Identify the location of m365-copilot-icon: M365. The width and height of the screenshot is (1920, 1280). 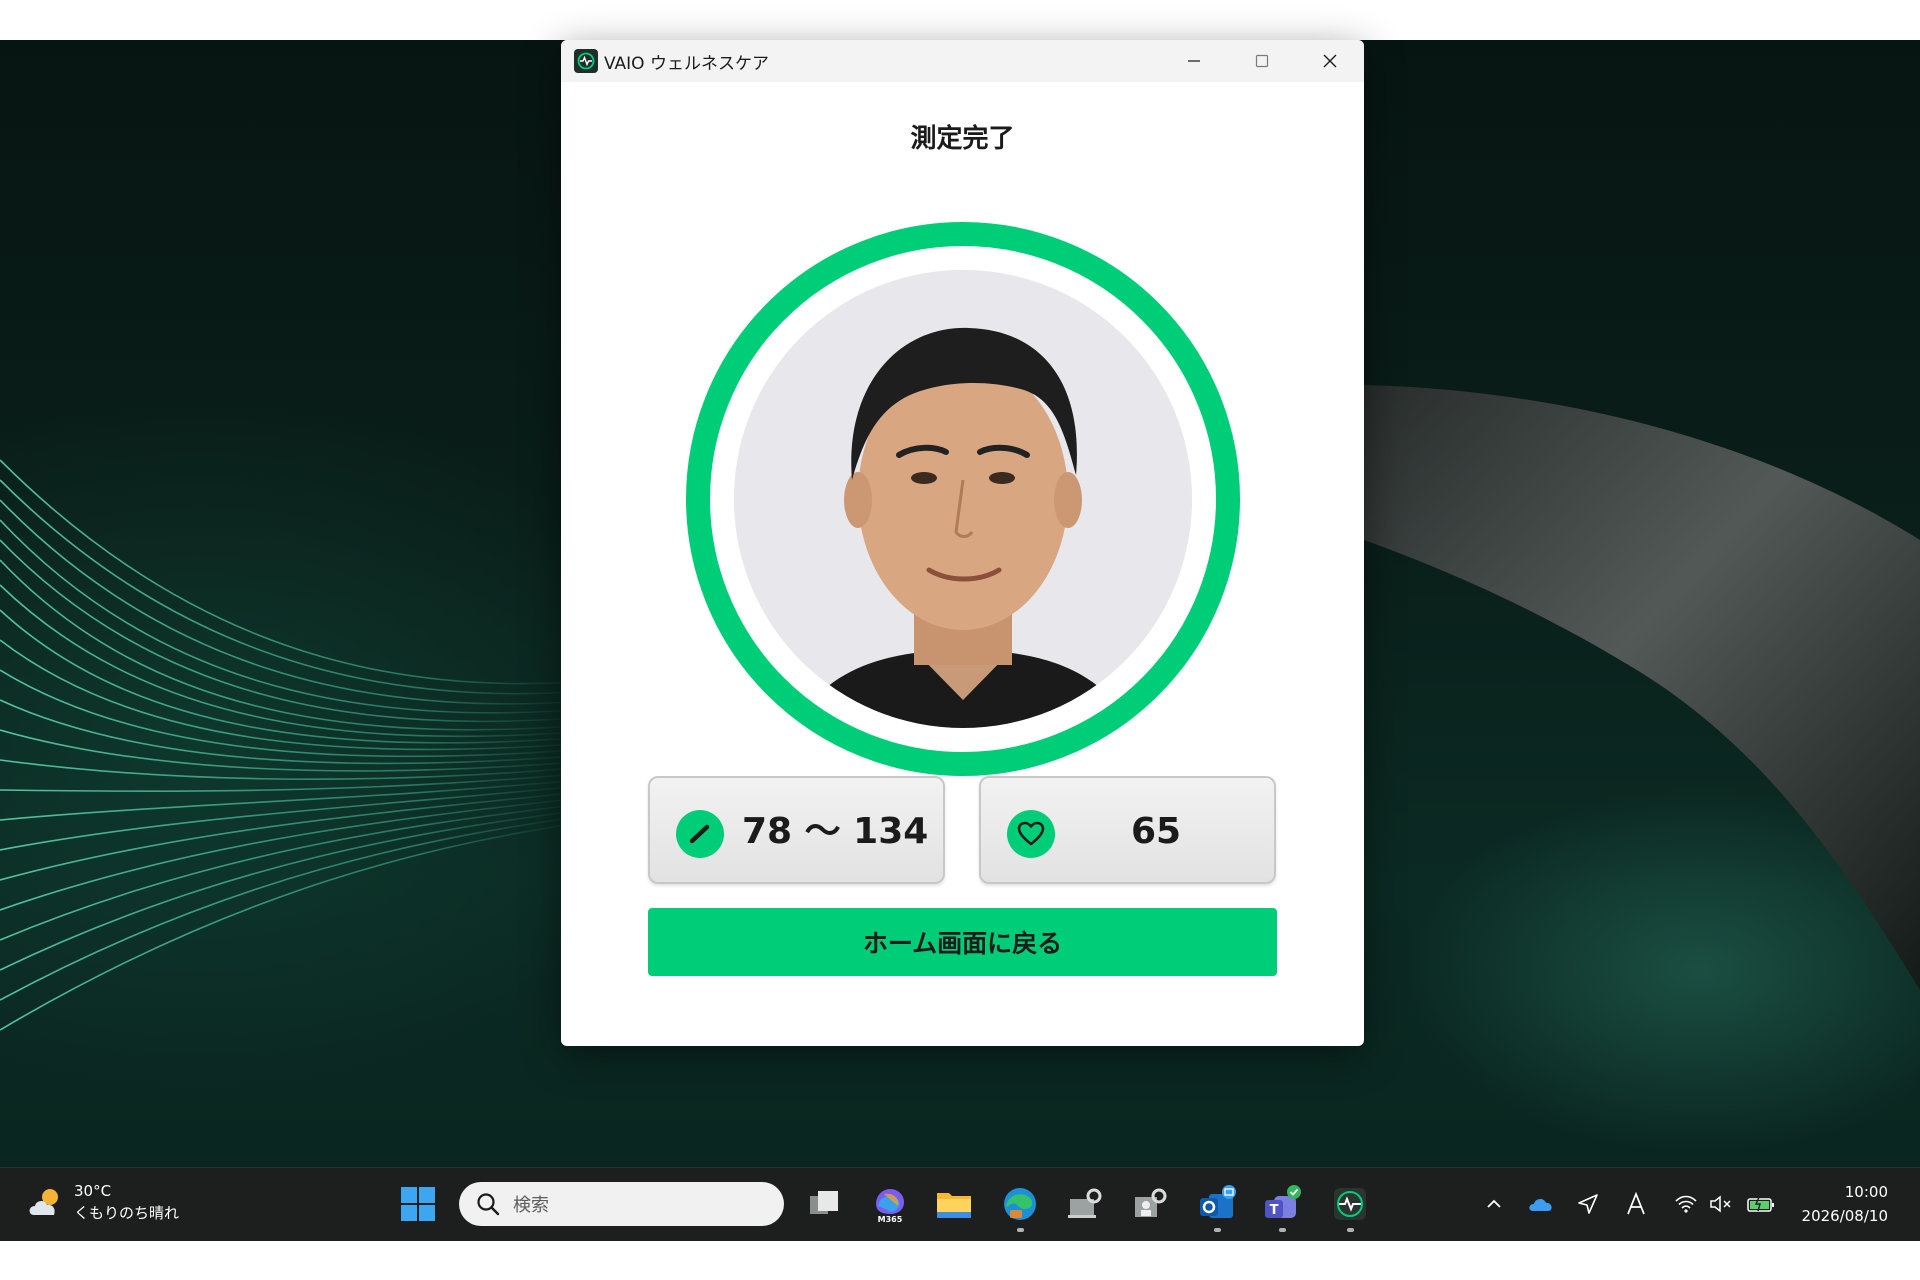
(890, 1206).